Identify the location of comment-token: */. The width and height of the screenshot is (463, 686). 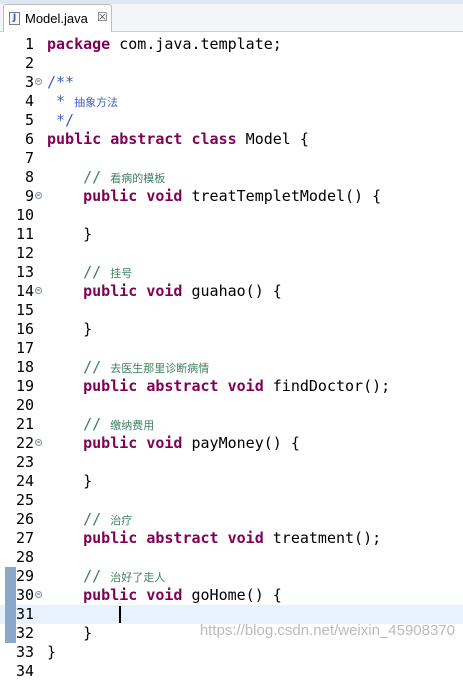
(61, 120).